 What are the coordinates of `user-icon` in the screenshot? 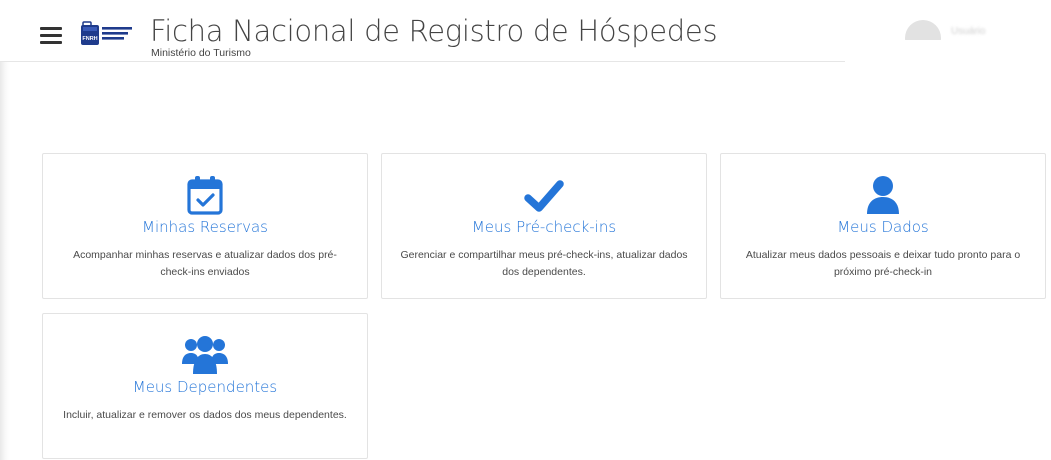 It's located at (883, 195).